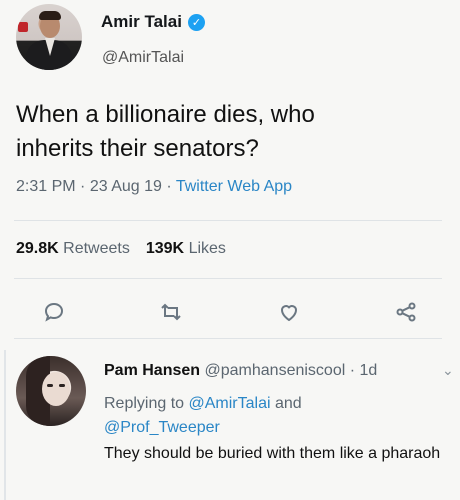 Image resolution: width=460 pixels, height=500 pixels. What do you see at coordinates (141, 22) in the screenshot?
I see `display-name: Amir Talai` at bounding box center [141, 22].